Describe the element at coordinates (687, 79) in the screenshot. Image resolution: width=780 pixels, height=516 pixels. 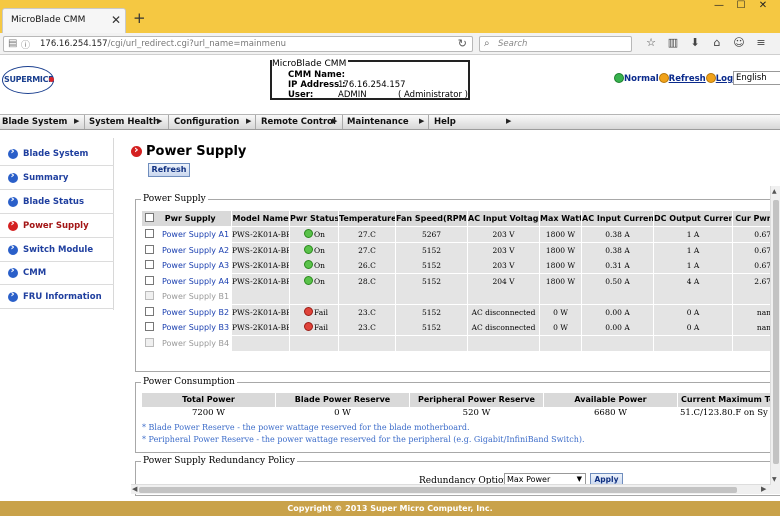
I see `refresh-link: Refresh` at that location.